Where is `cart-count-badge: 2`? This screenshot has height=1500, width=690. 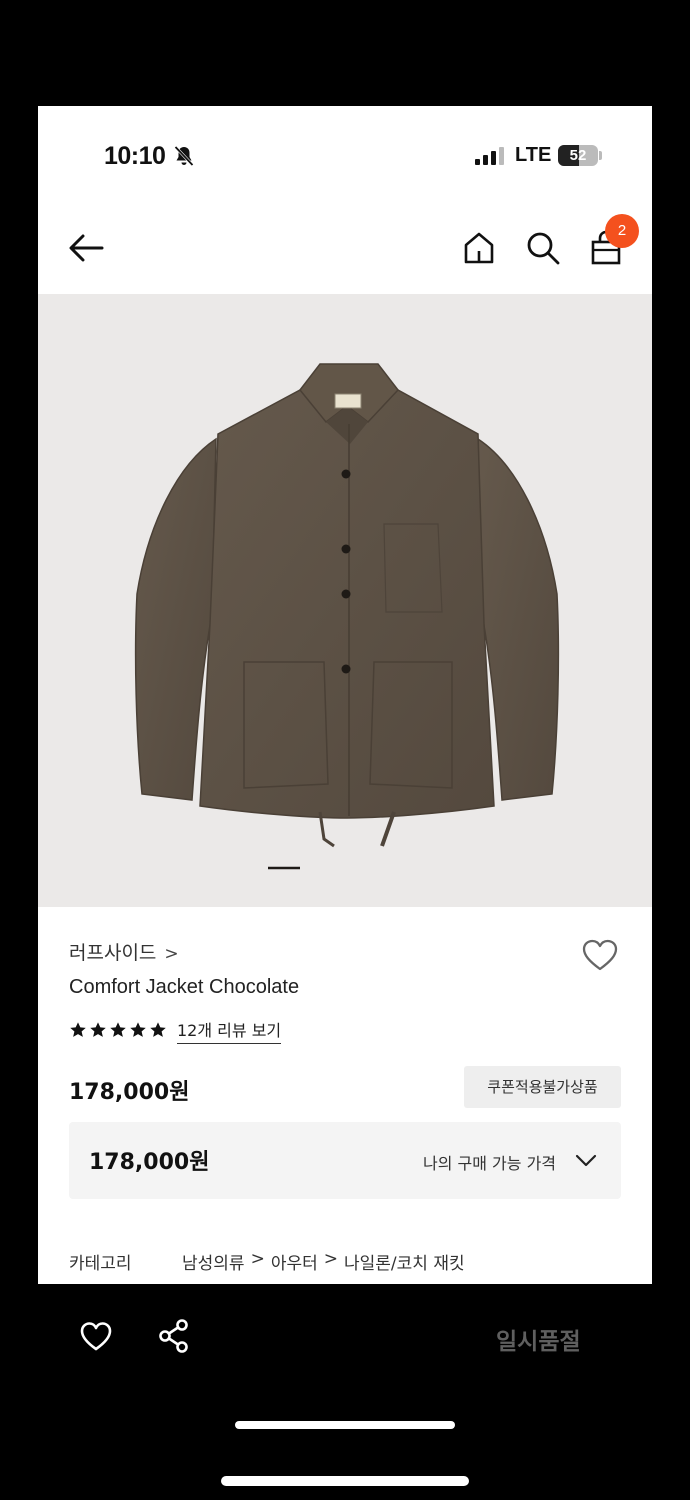 cart-count-badge: 2 is located at coordinates (622, 231).